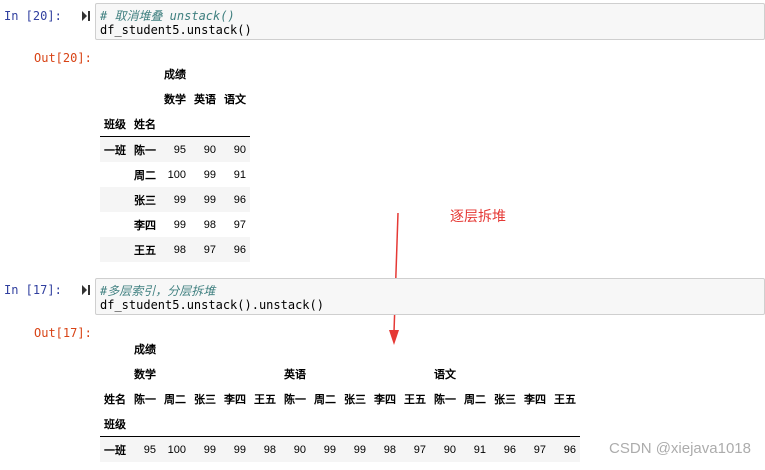 The height and width of the screenshot is (470, 765). I want to click on column-level-name: 姓名, so click(115, 399).